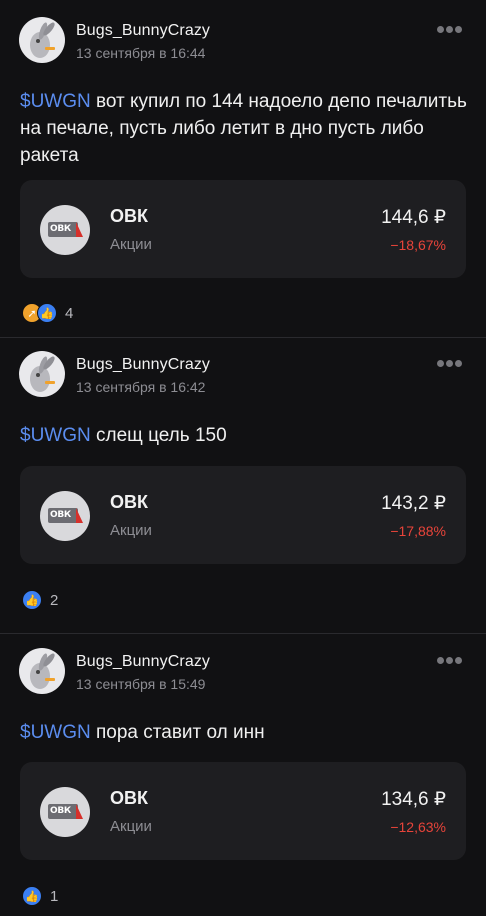  Describe the element at coordinates (418, 827) in the screenshot. I see `instrument-change: −12,63%` at that location.